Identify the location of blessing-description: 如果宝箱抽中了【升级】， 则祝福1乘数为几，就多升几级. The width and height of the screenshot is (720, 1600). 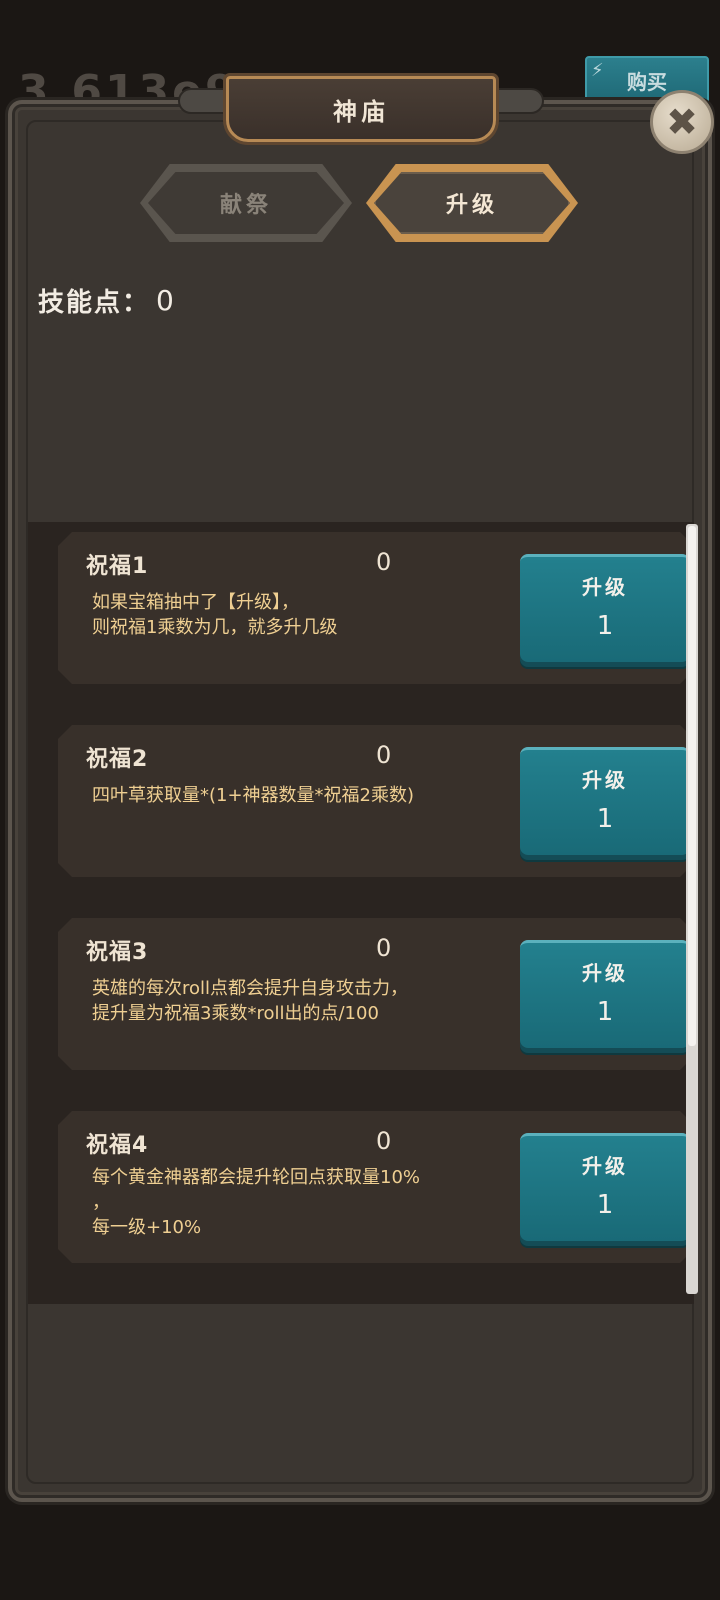
(215, 615).